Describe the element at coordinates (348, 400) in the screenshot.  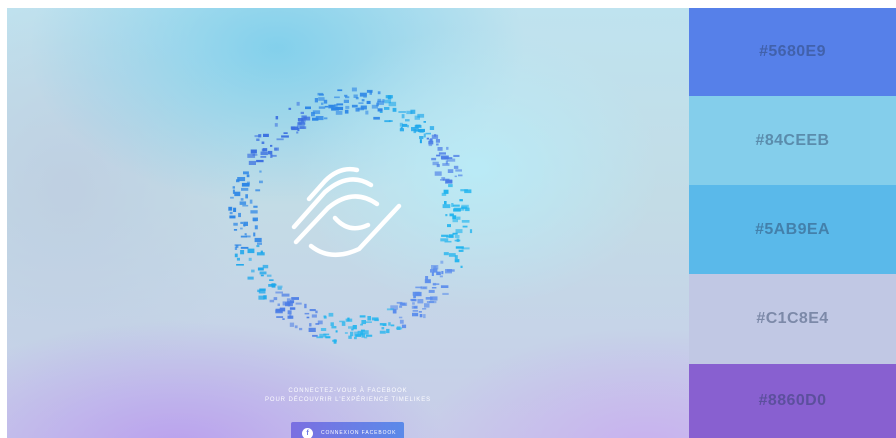
I see `cta-text-line2: POUR DÉCOUVRIR L'EXPÉRIENCE TIMELIKES` at that location.